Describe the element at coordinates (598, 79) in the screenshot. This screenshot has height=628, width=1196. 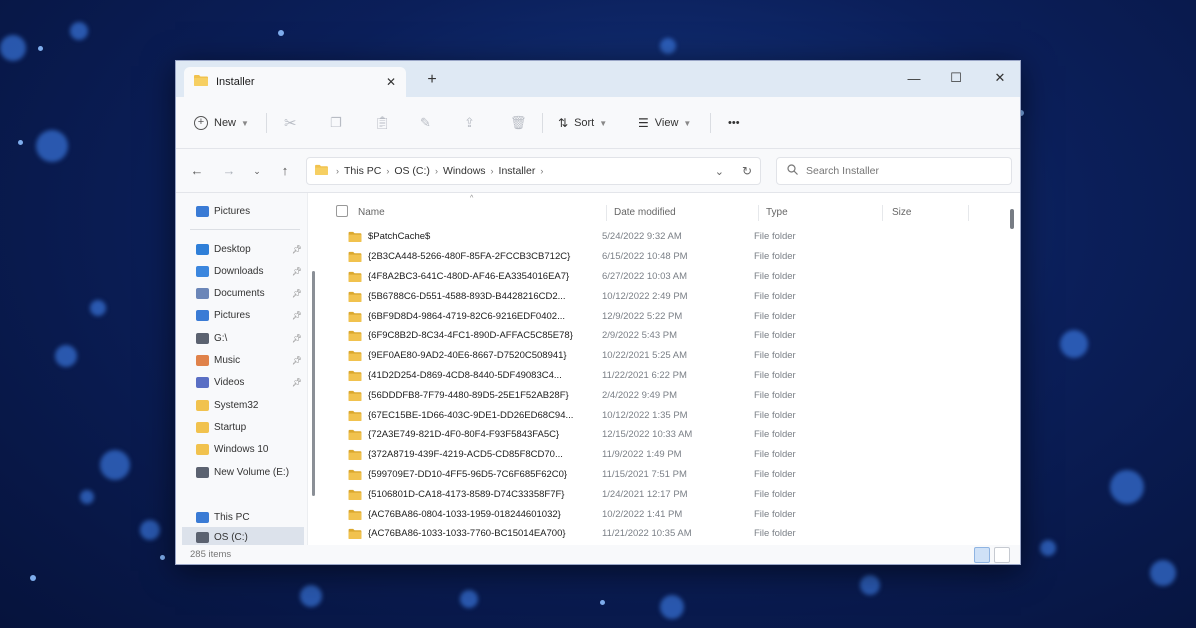
I see `title-bar: Installer ✕ + — ☐ ✕` at that location.